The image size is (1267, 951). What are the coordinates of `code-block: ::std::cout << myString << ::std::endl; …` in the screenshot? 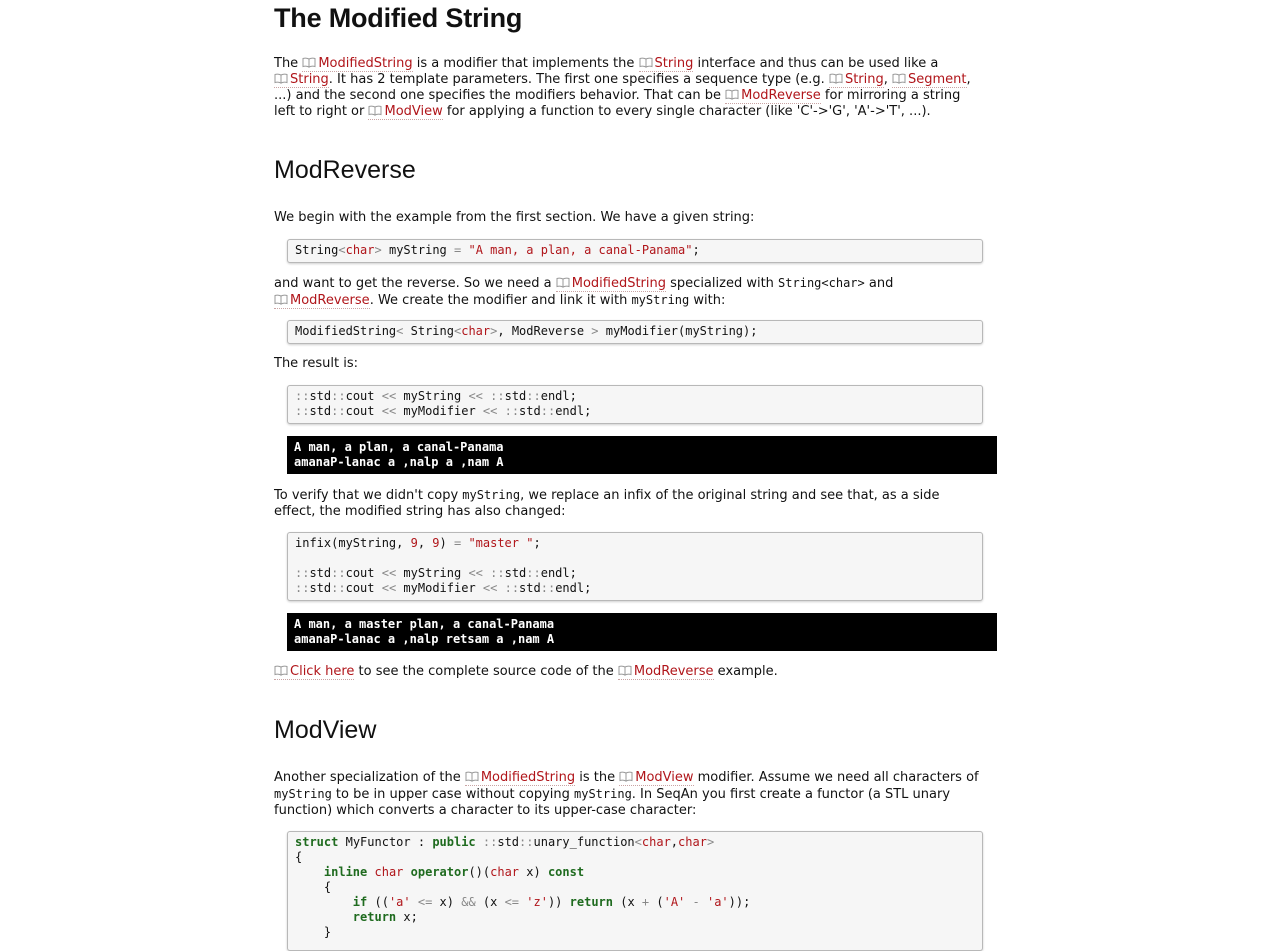 It's located at (635, 404).